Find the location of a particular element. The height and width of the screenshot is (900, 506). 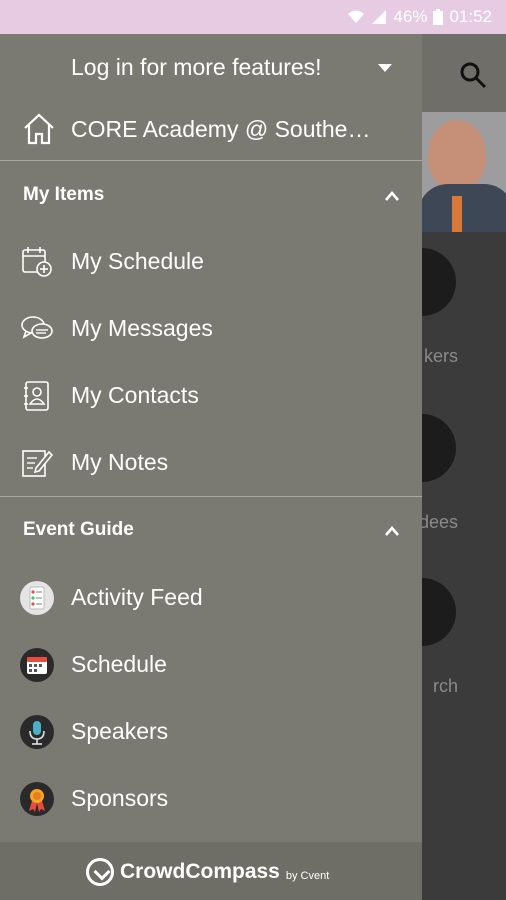

menu-item-my-contacts: My Contacts is located at coordinates (211, 396).